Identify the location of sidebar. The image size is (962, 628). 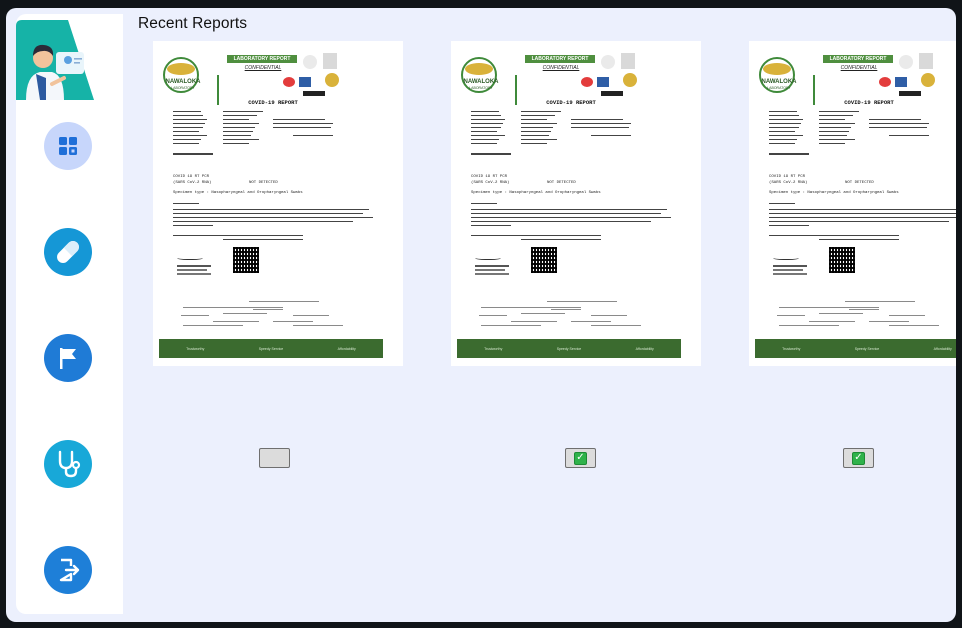
(69, 314).